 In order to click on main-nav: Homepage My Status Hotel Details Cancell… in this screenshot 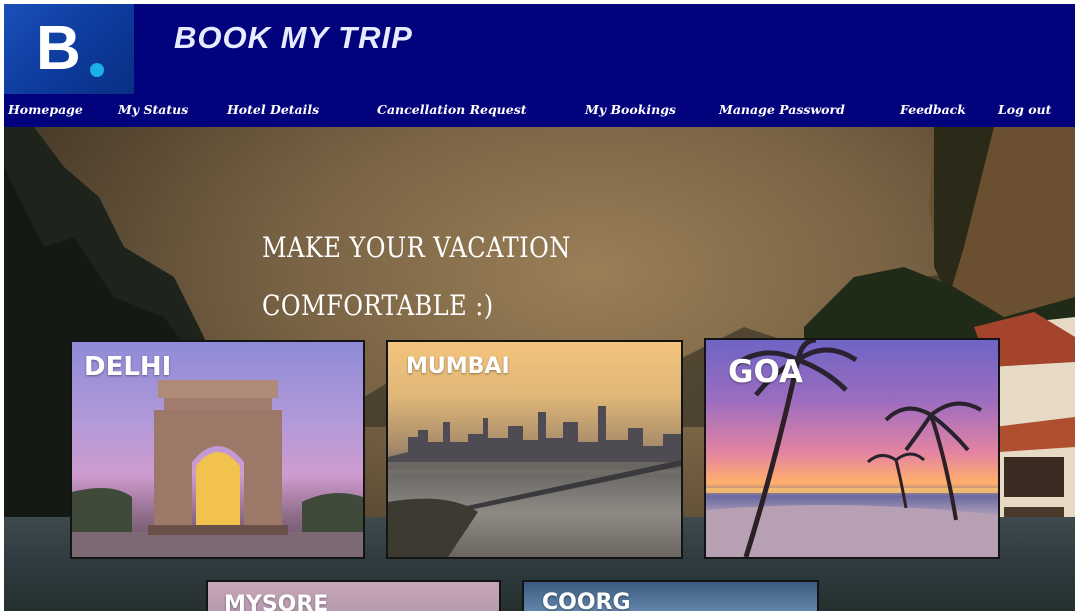, I will do `click(539, 110)`.